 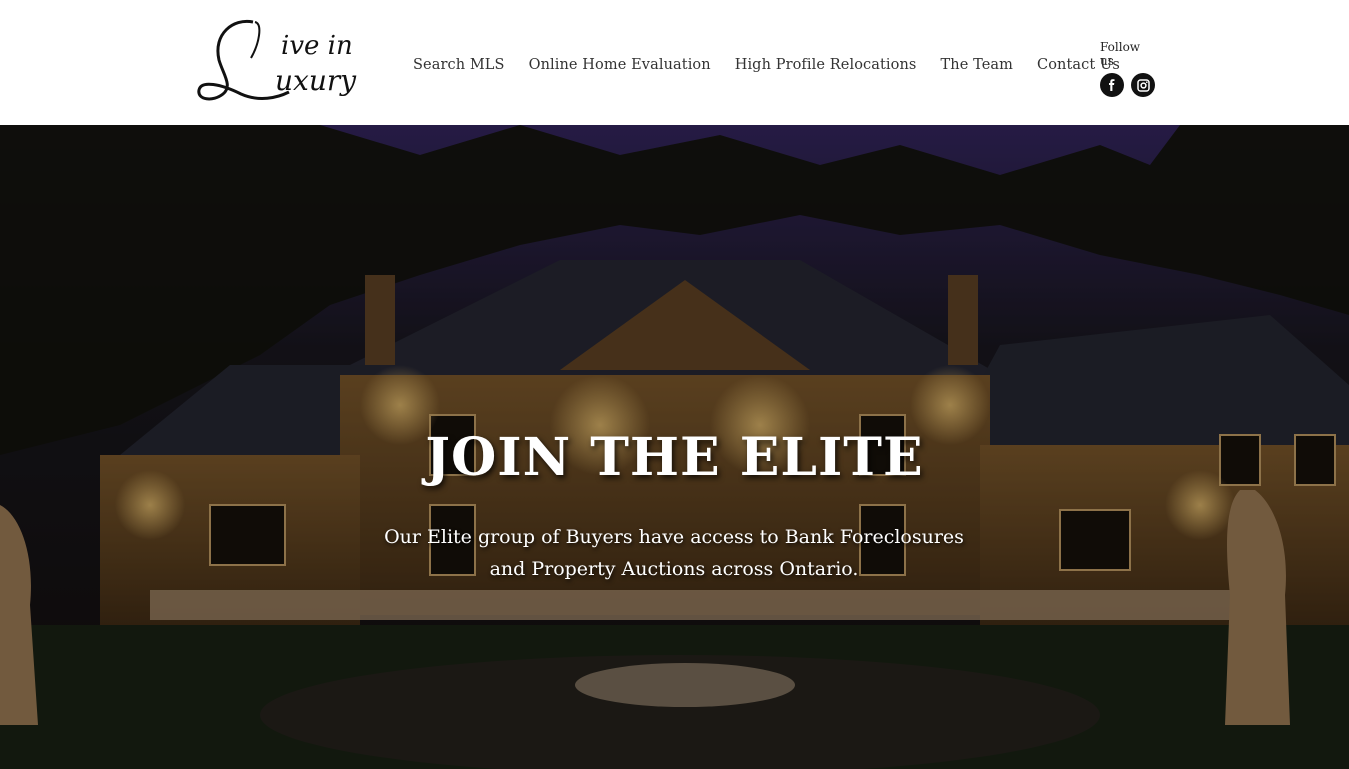 What do you see at coordinates (1120, 54) in the screenshot?
I see `follow-us-label: Follow us` at bounding box center [1120, 54].